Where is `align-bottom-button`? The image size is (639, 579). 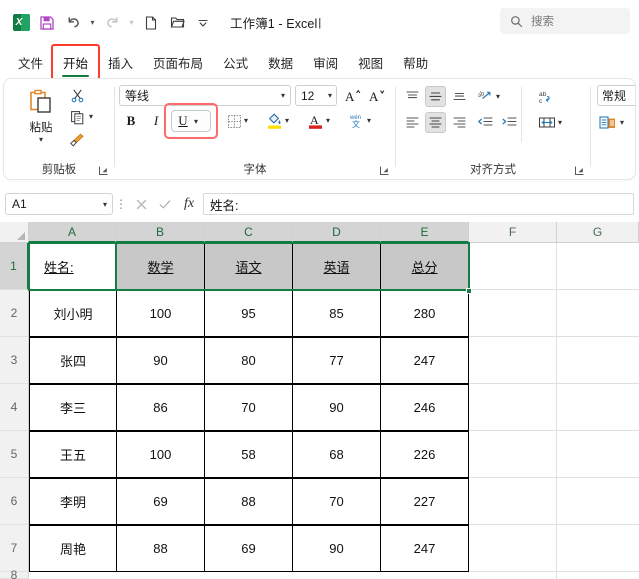
align-bottom-button is located at coordinates (459, 96).